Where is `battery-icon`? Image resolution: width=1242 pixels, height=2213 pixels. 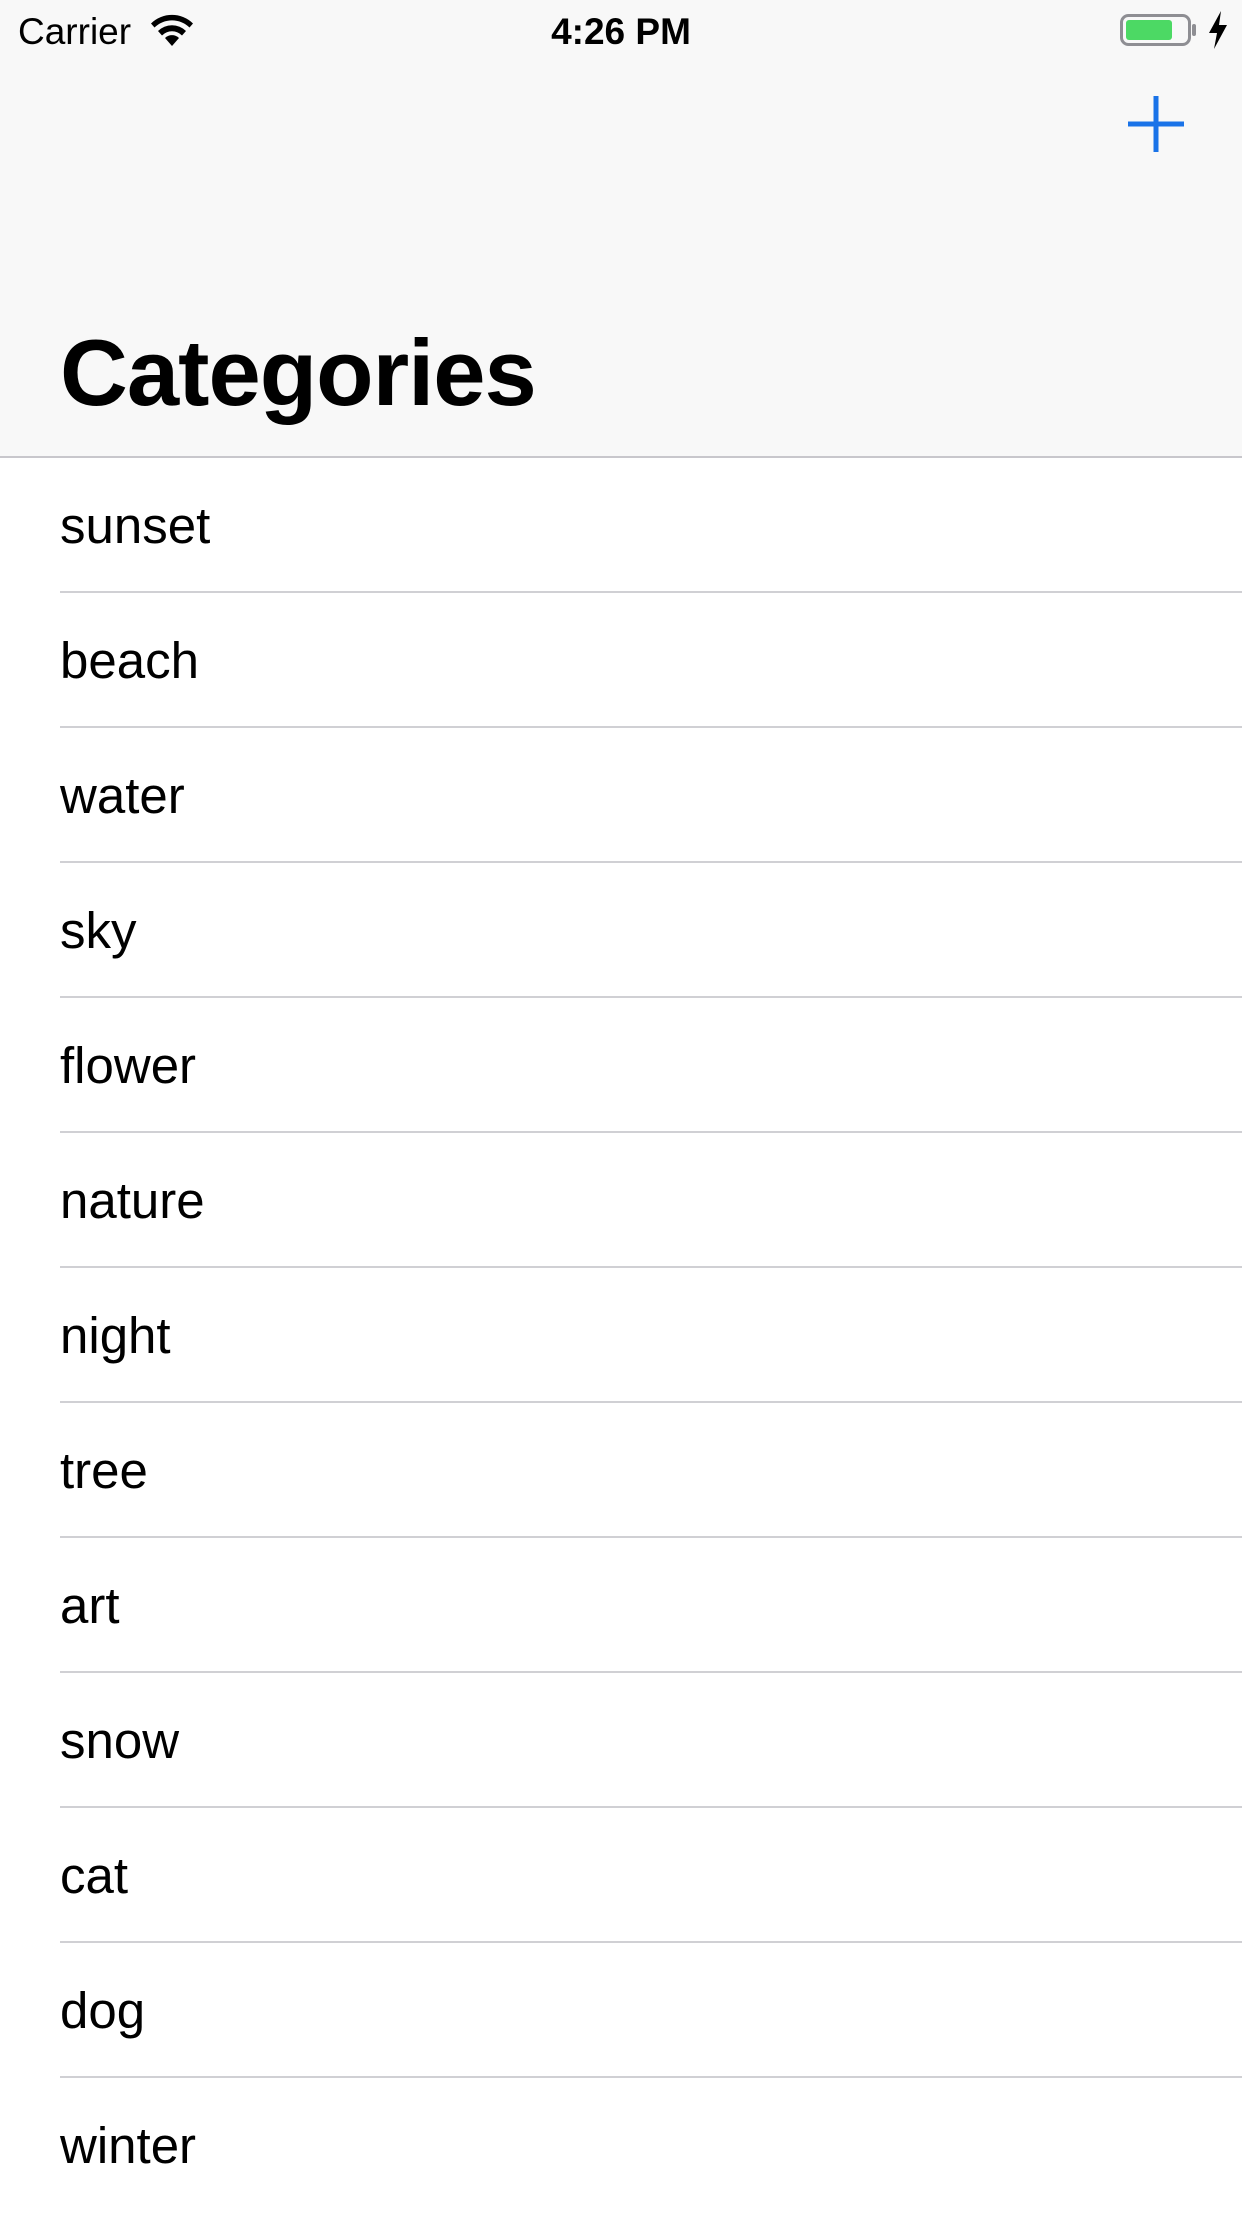 battery-icon is located at coordinates (1158, 30).